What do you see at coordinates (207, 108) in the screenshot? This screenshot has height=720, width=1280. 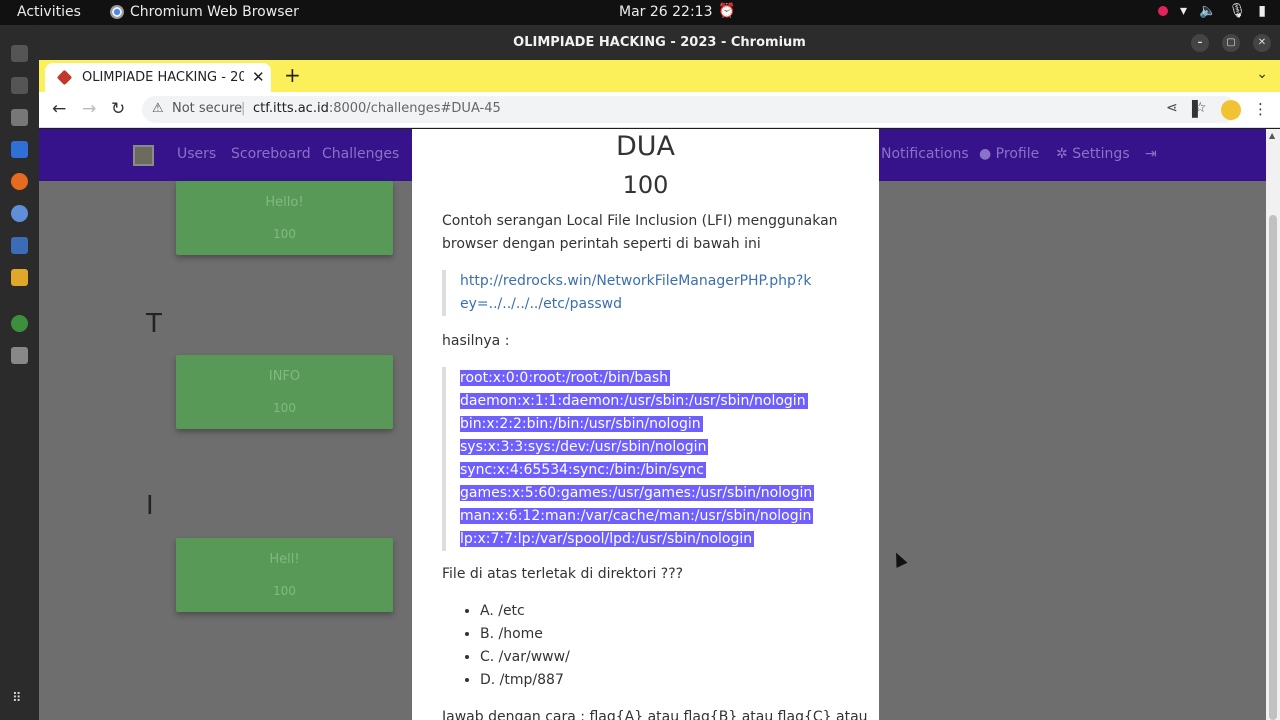 I see `security-label: Not secure` at bounding box center [207, 108].